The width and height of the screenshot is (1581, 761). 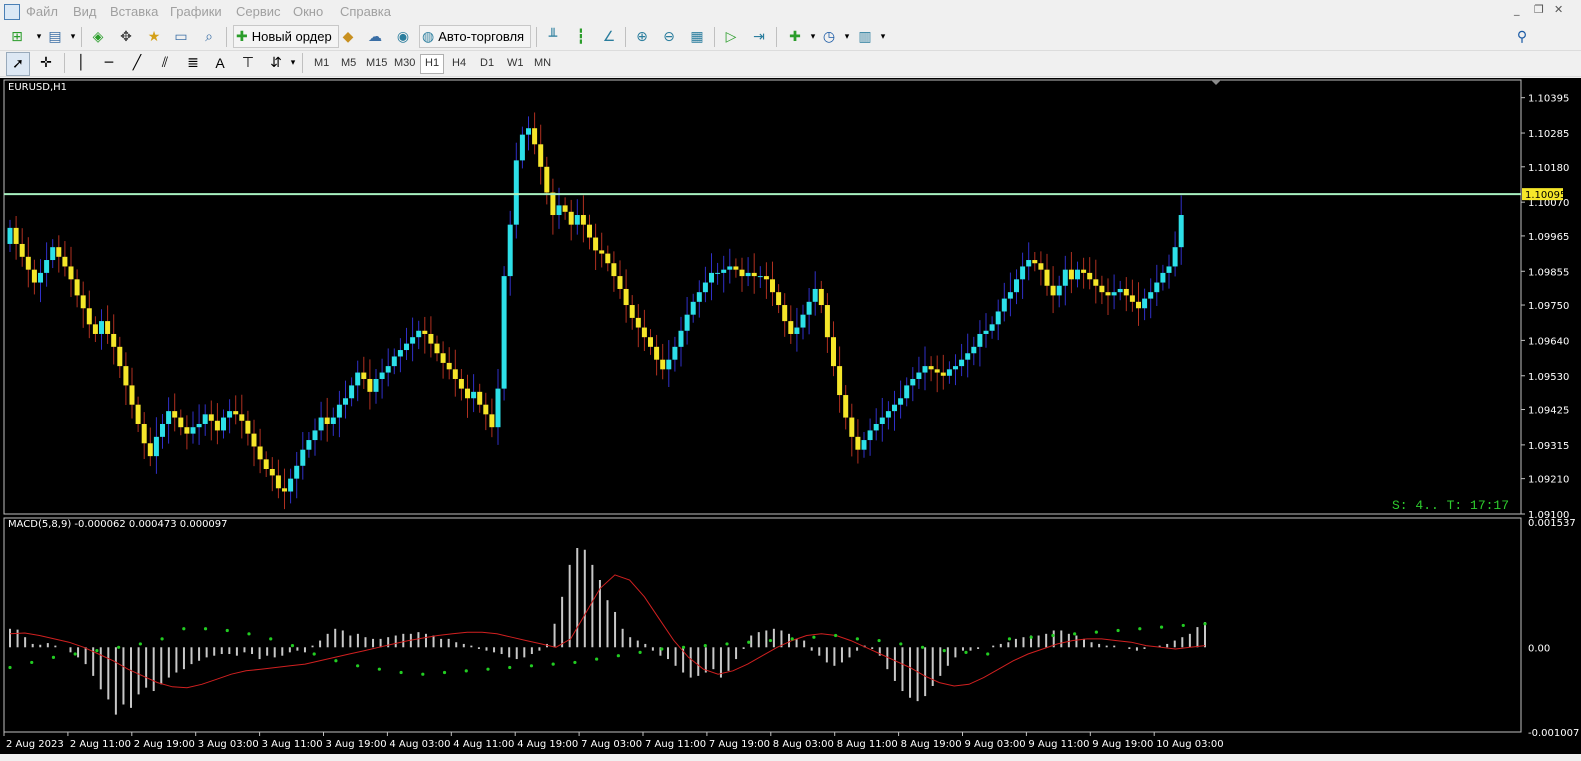 What do you see at coordinates (542, 63) in the screenshot?
I see `timeframe-mn: MN` at bounding box center [542, 63].